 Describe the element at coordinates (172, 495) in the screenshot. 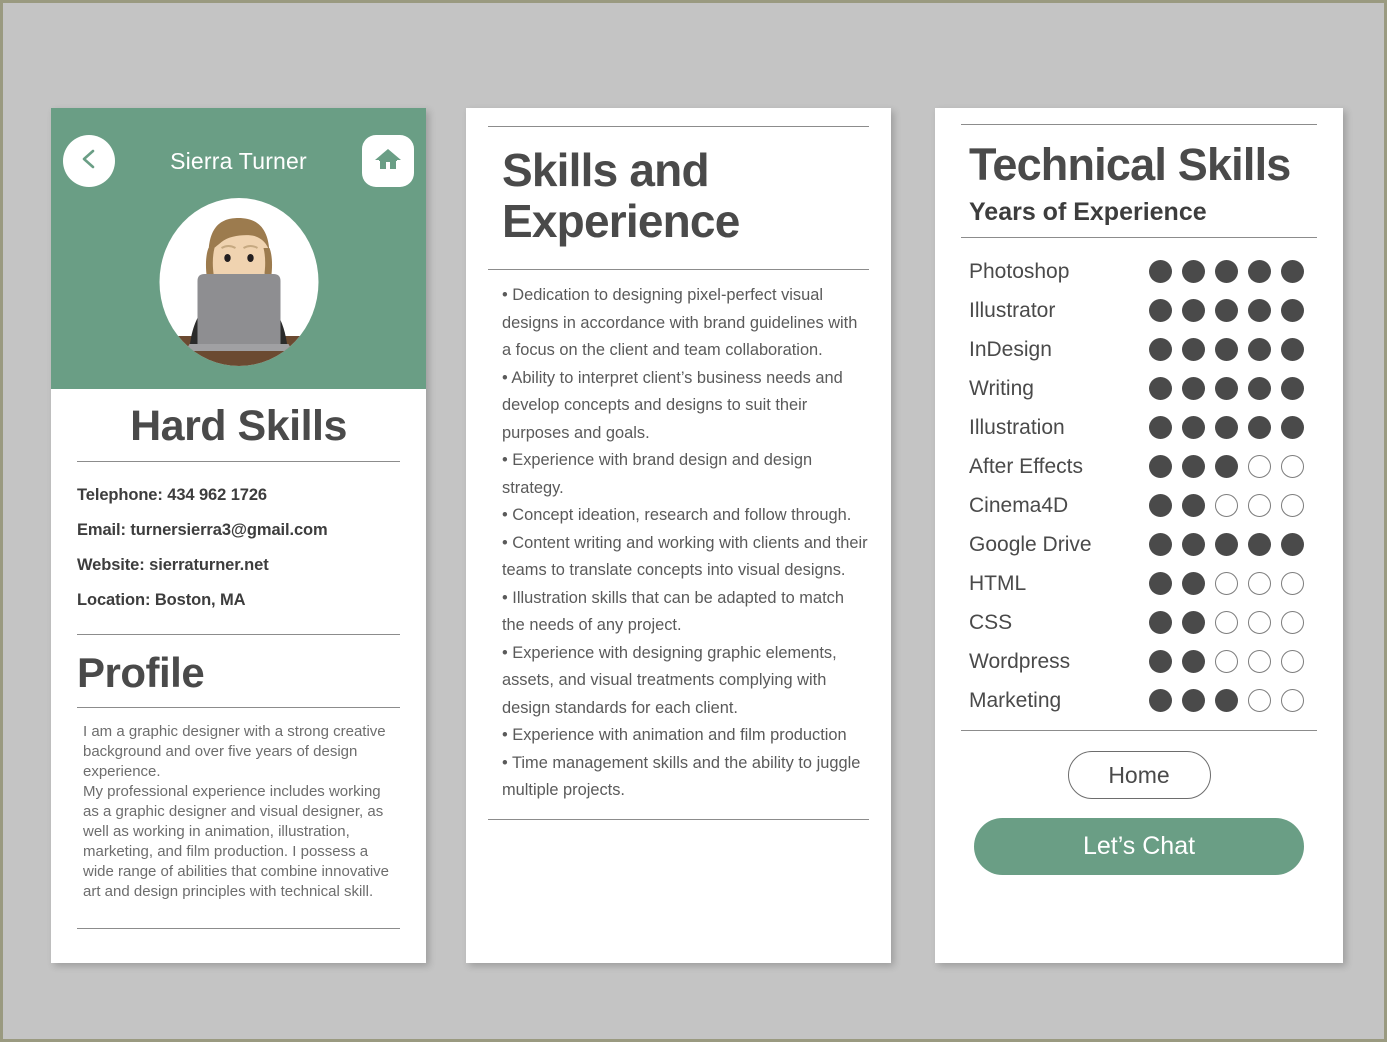

I see `contact-telephone: Telephone: 434 962 1726` at that location.